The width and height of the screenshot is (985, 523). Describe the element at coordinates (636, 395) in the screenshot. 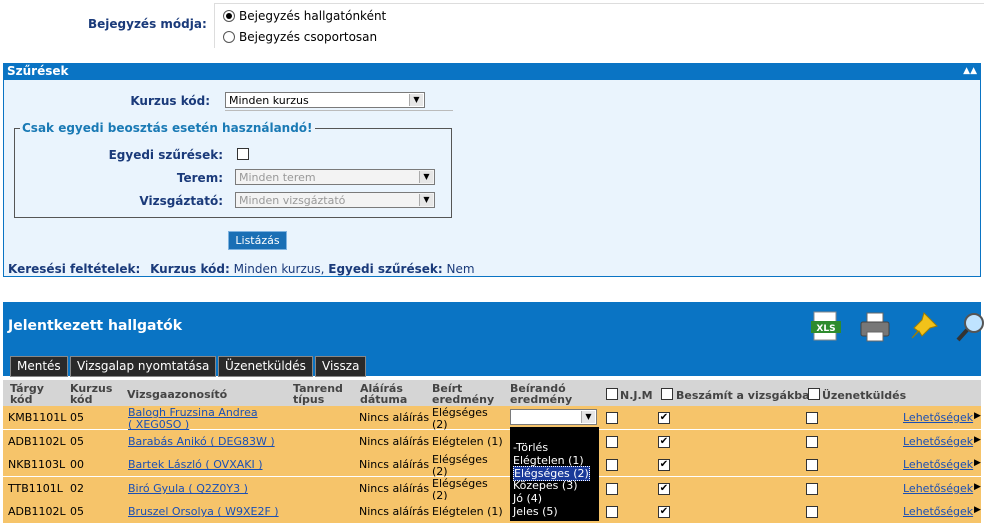

I see `th-njm: N.J.M` at that location.